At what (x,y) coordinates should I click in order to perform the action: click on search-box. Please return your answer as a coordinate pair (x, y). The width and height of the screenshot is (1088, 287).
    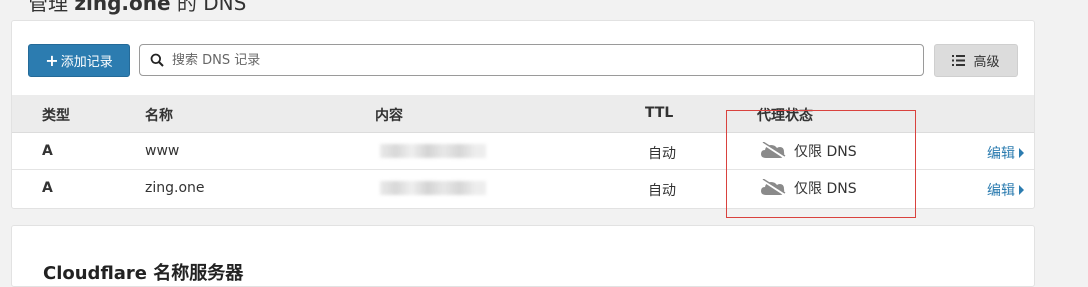
    Looking at the image, I should click on (531, 60).